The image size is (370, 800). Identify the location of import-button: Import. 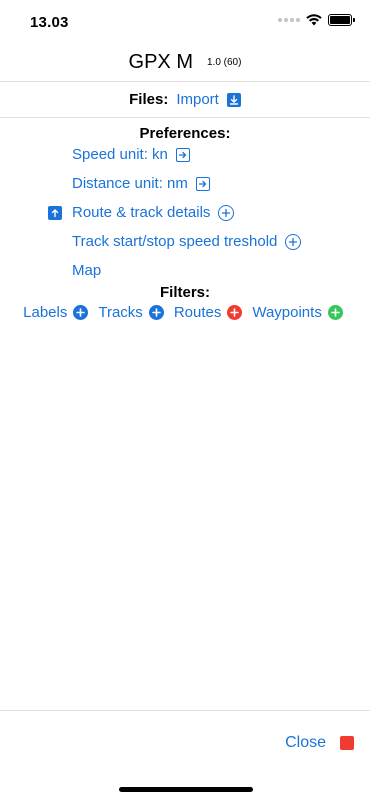
(197, 99).